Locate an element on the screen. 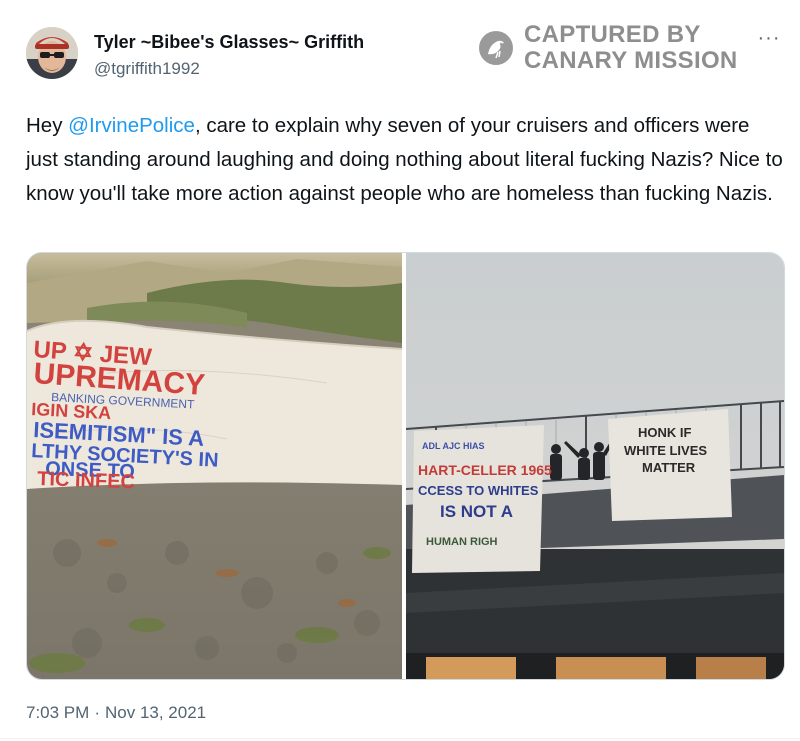 This screenshot has height=741, width=800. tweet-text-prefix: Hey is located at coordinates (47, 125).